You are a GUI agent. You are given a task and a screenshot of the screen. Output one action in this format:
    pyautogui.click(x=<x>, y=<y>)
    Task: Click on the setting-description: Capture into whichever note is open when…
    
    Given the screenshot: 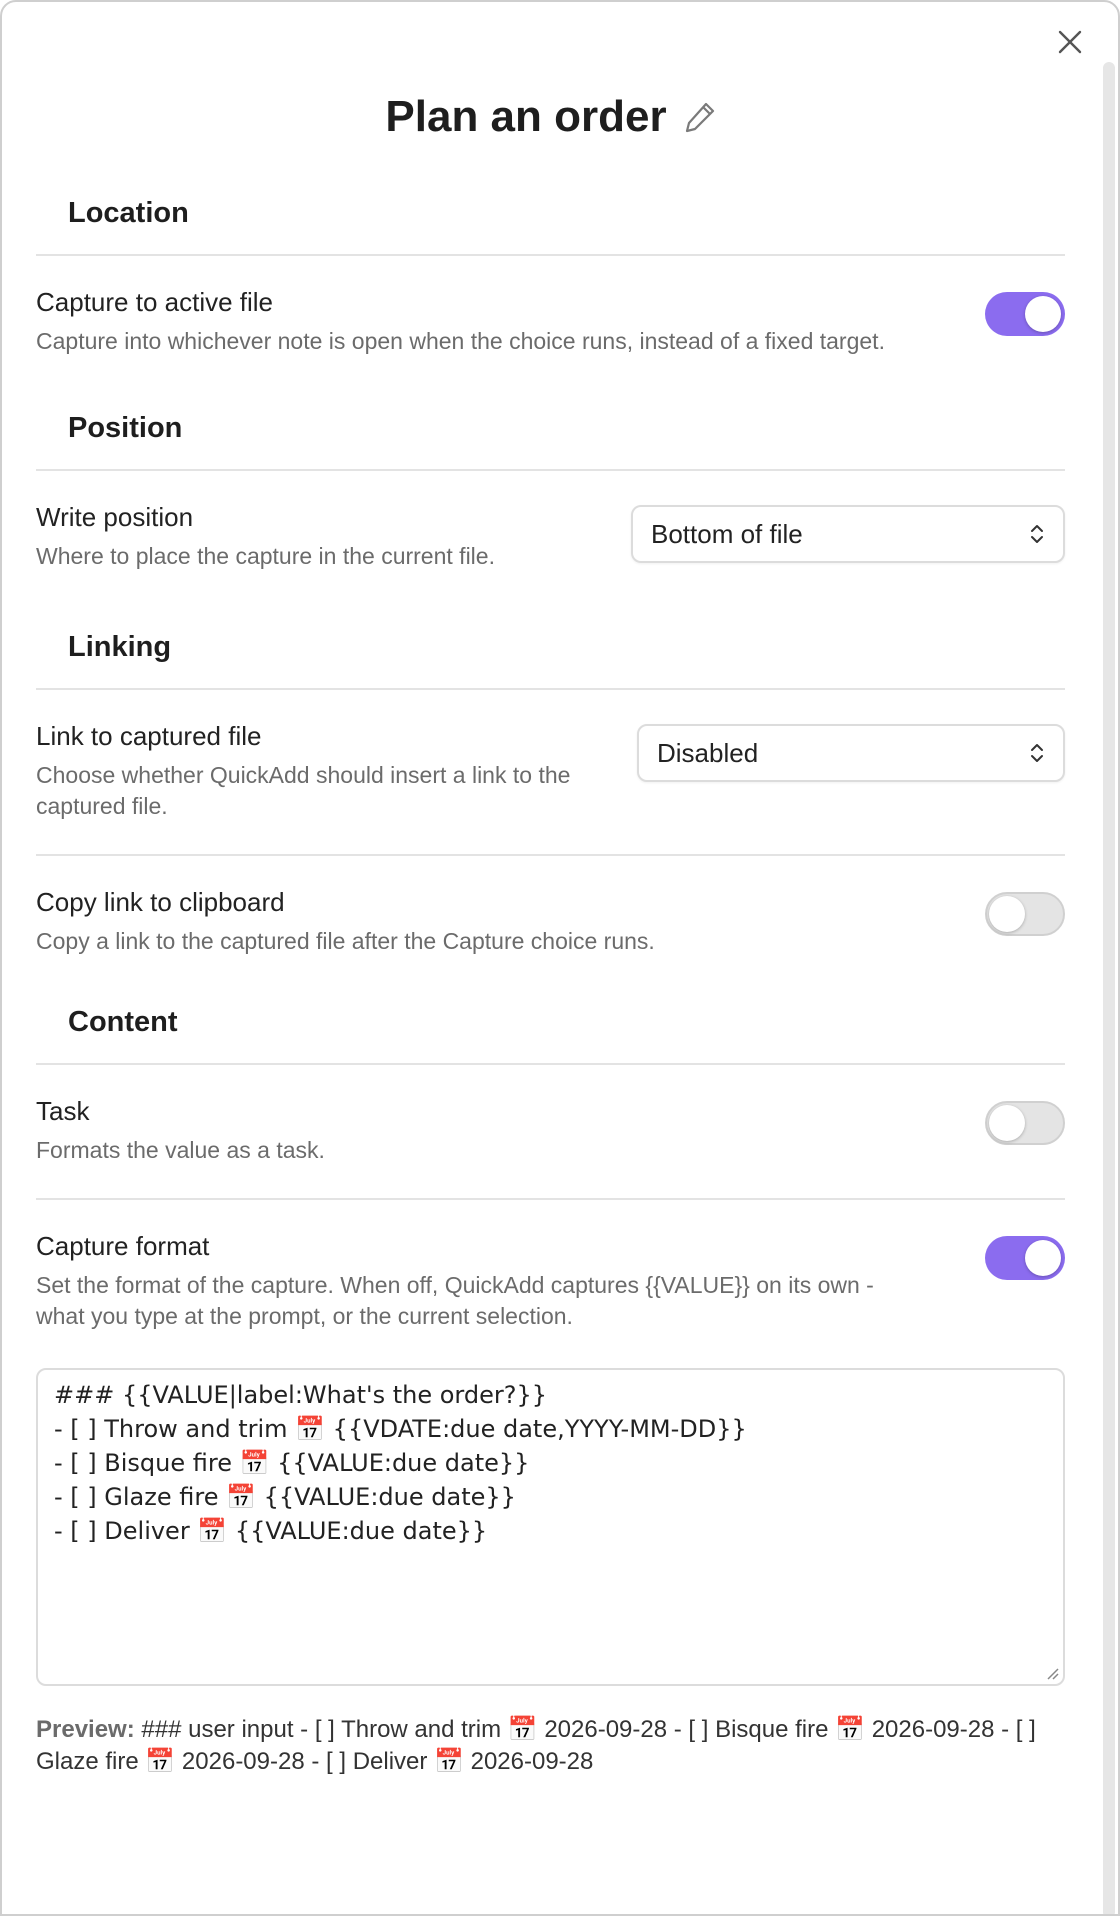 What is the action you would take?
    pyautogui.click(x=460, y=341)
    